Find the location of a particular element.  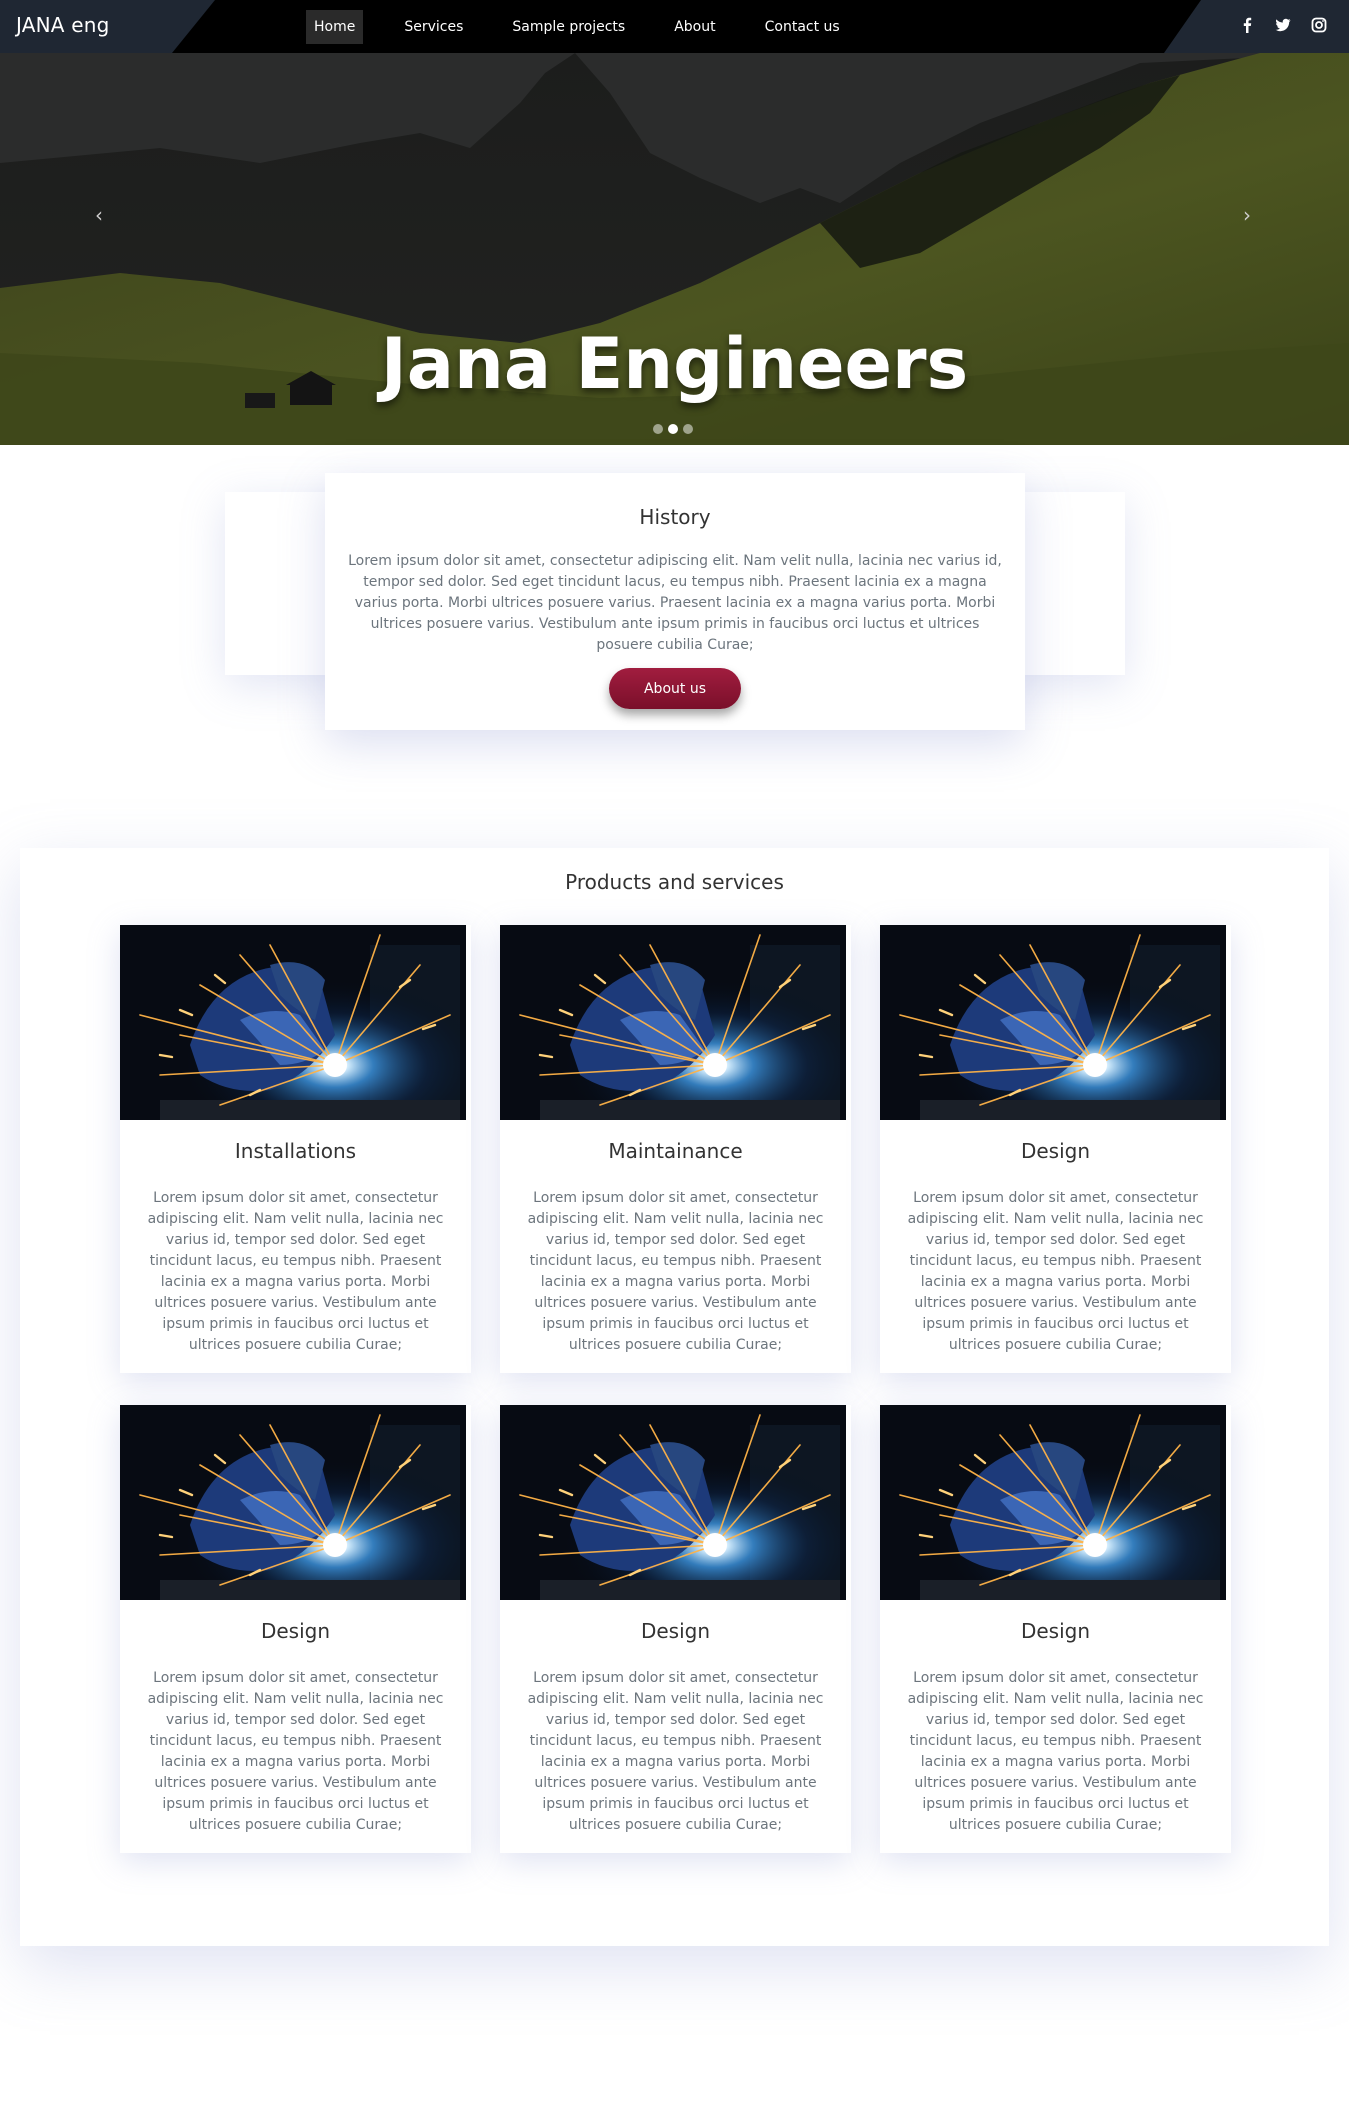

product-title: Maintainance is located at coordinates (675, 1151).